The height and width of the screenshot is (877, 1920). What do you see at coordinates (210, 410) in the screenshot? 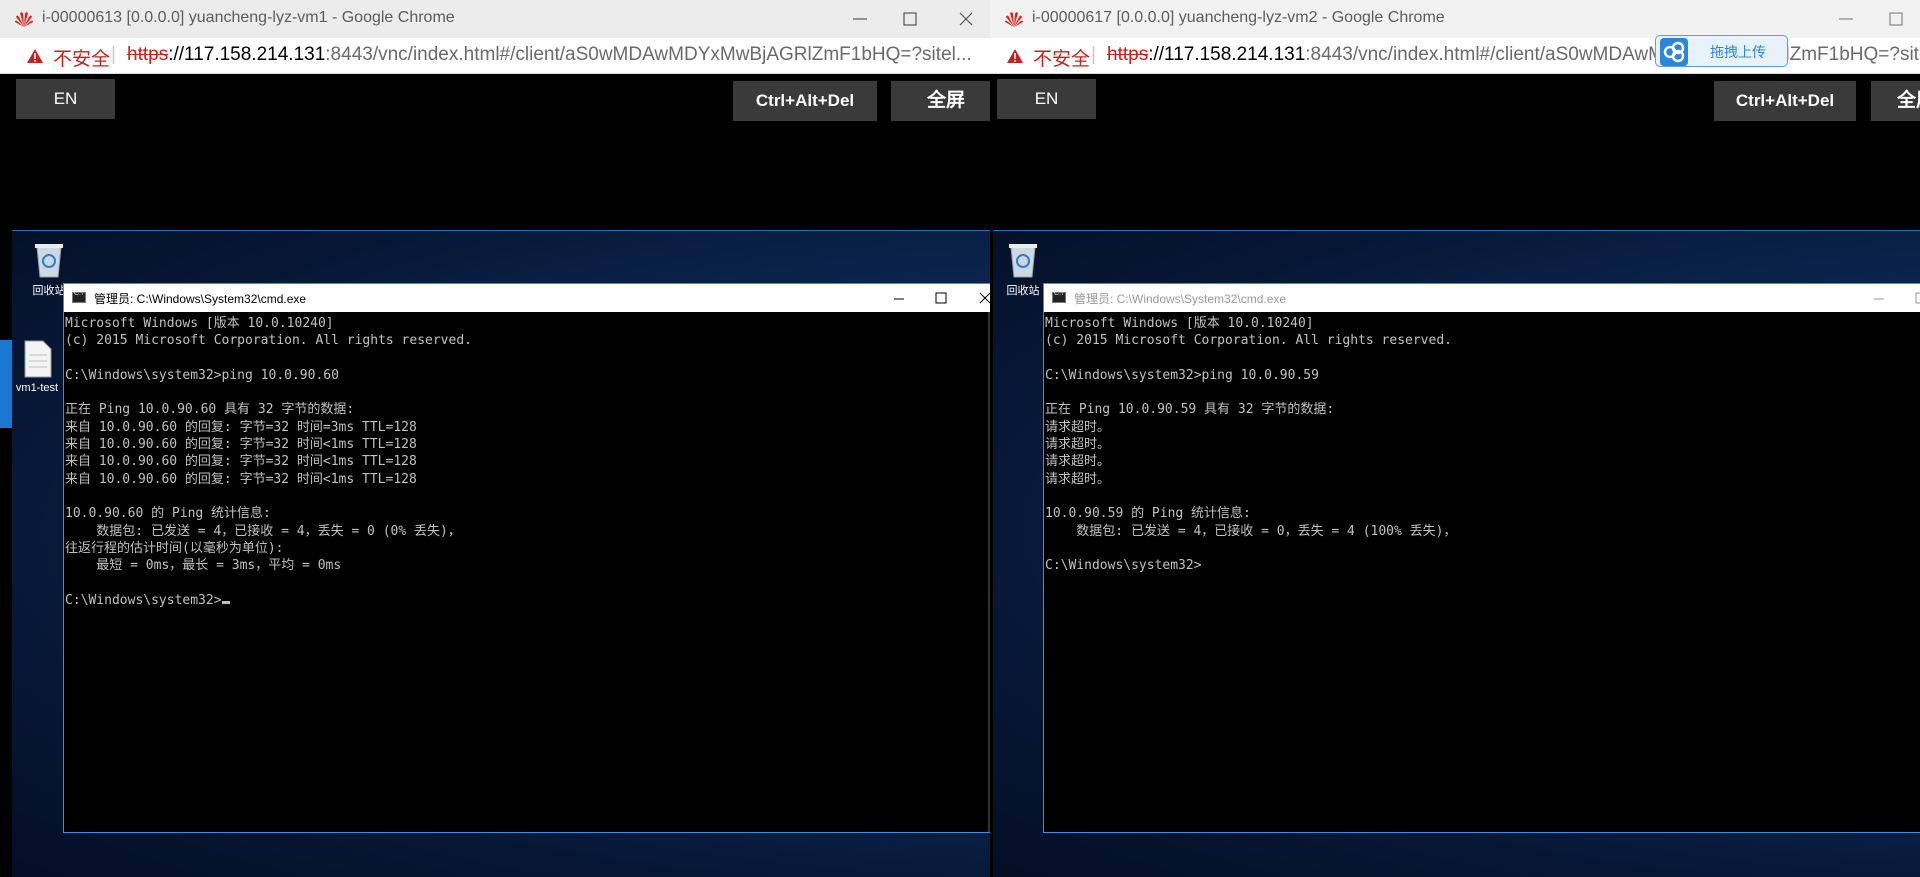
I see `cmd-line: 正在 Ping 10.0.90.60 具有 32 字节的数据:` at bounding box center [210, 410].